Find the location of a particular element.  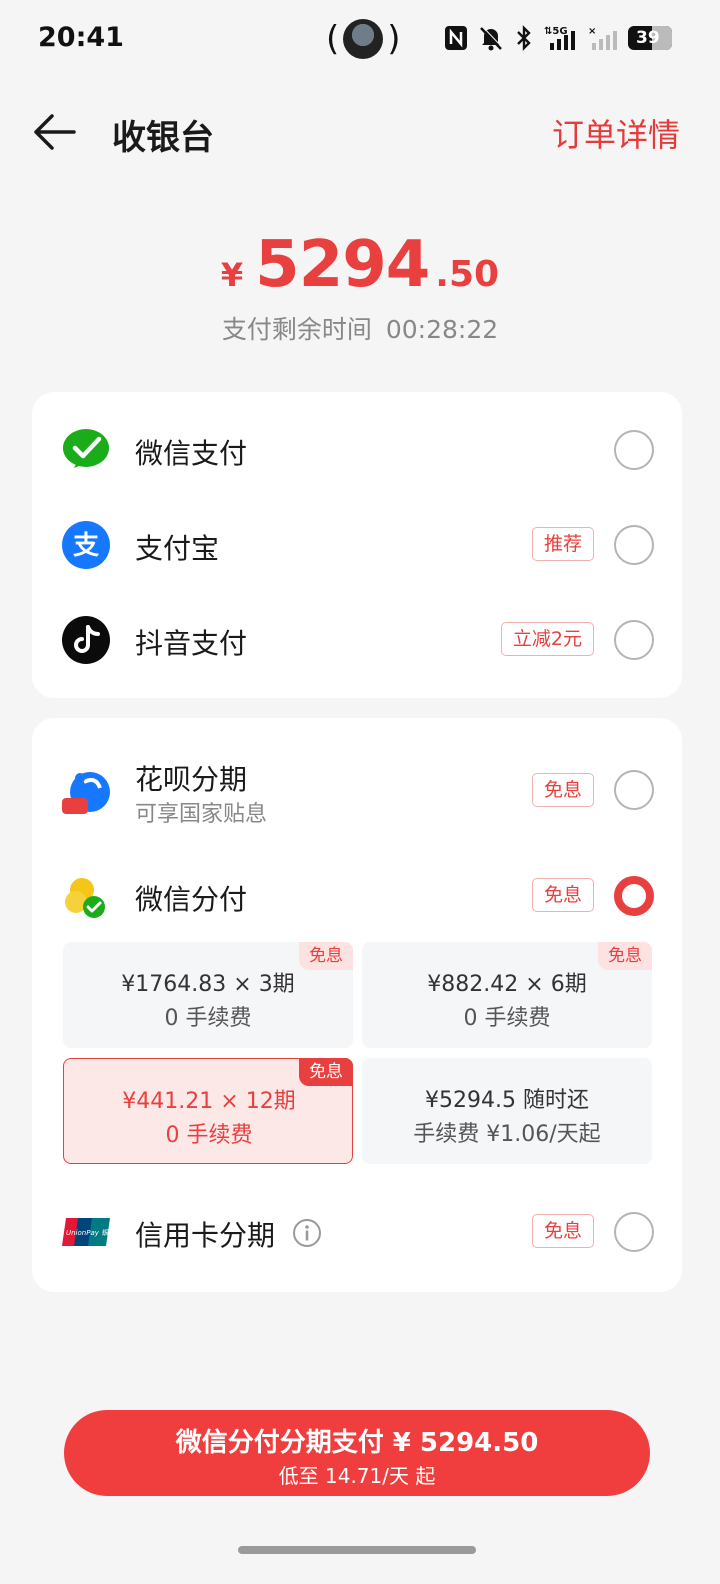

payment-option-label: 微信支付 is located at coordinates (191, 453).